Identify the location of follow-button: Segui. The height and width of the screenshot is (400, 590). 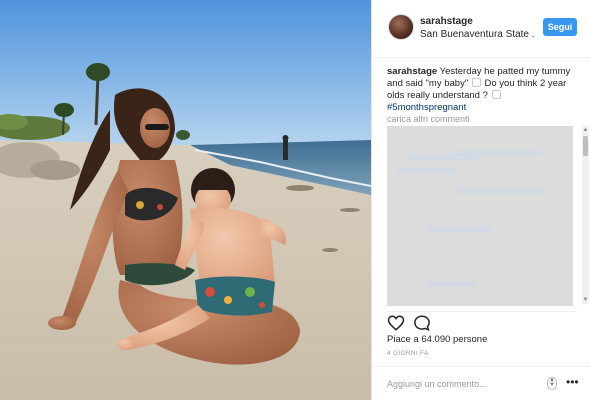
(560, 27).